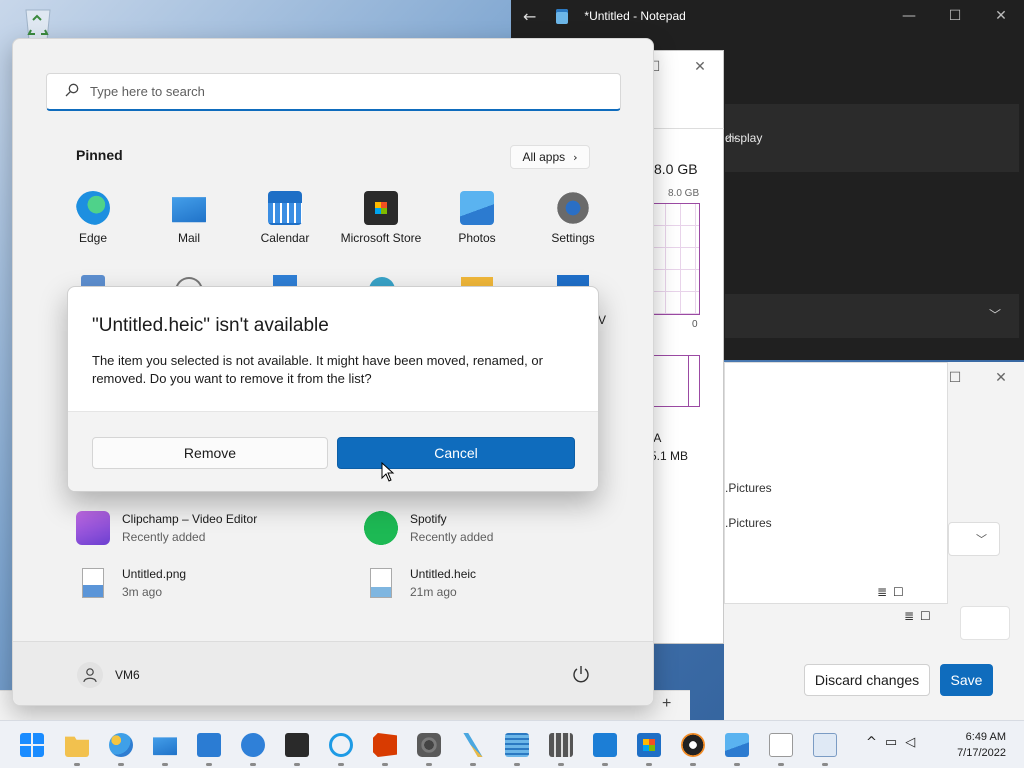 The width and height of the screenshot is (1024, 768). What do you see at coordinates (381, 583) in the screenshot?
I see `heic-file-icon` at bounding box center [381, 583].